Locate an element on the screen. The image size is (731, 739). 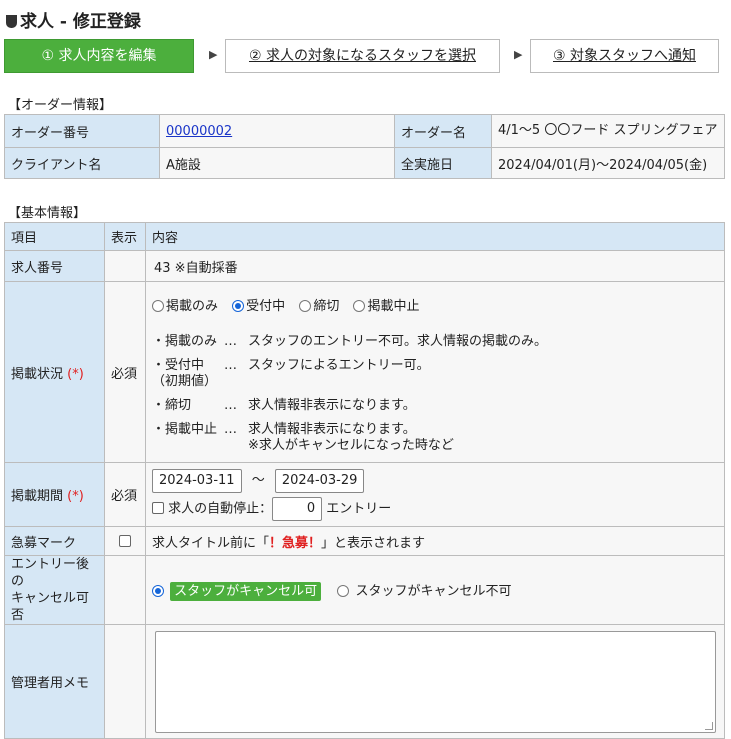
urgent-label: 急募マーク is located at coordinates (54, 541).